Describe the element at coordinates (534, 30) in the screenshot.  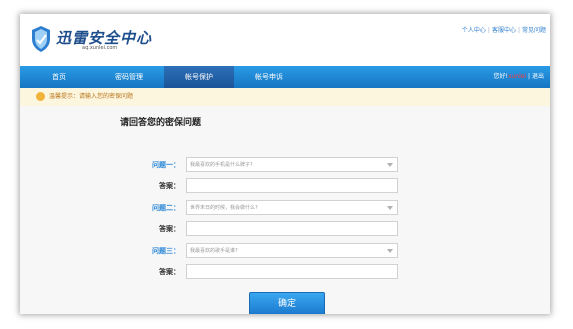
I see `top-link-faq: 常见问题` at that location.